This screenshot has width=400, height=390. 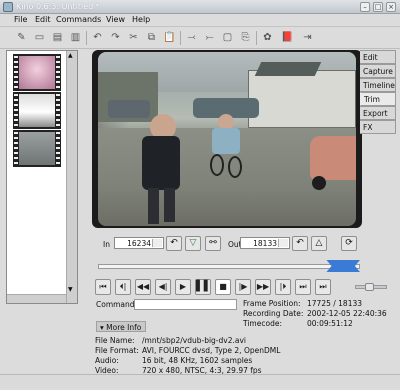 What do you see at coordinates (365, 7) in the screenshot?
I see `minimize-icon: –` at bounding box center [365, 7].